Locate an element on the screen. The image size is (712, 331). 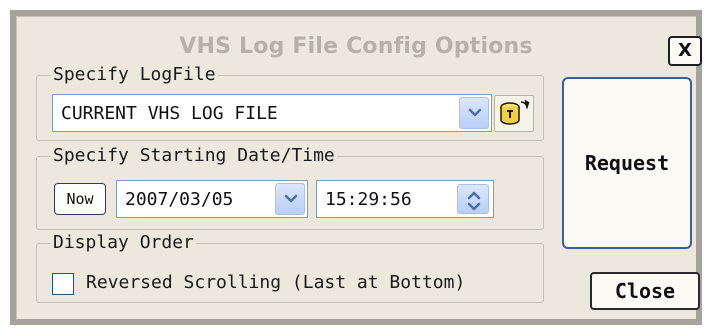
time-value: 15:29:56 is located at coordinates (368, 199).